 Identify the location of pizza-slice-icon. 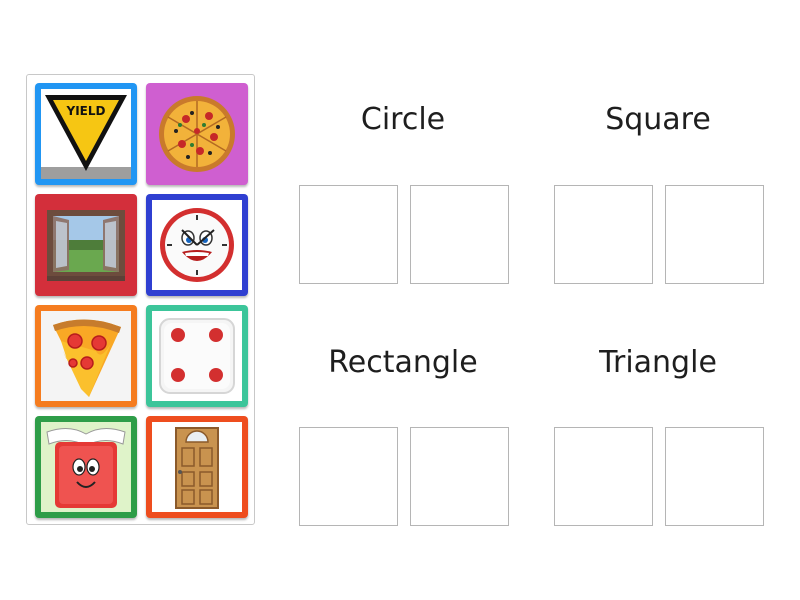
(86, 356).